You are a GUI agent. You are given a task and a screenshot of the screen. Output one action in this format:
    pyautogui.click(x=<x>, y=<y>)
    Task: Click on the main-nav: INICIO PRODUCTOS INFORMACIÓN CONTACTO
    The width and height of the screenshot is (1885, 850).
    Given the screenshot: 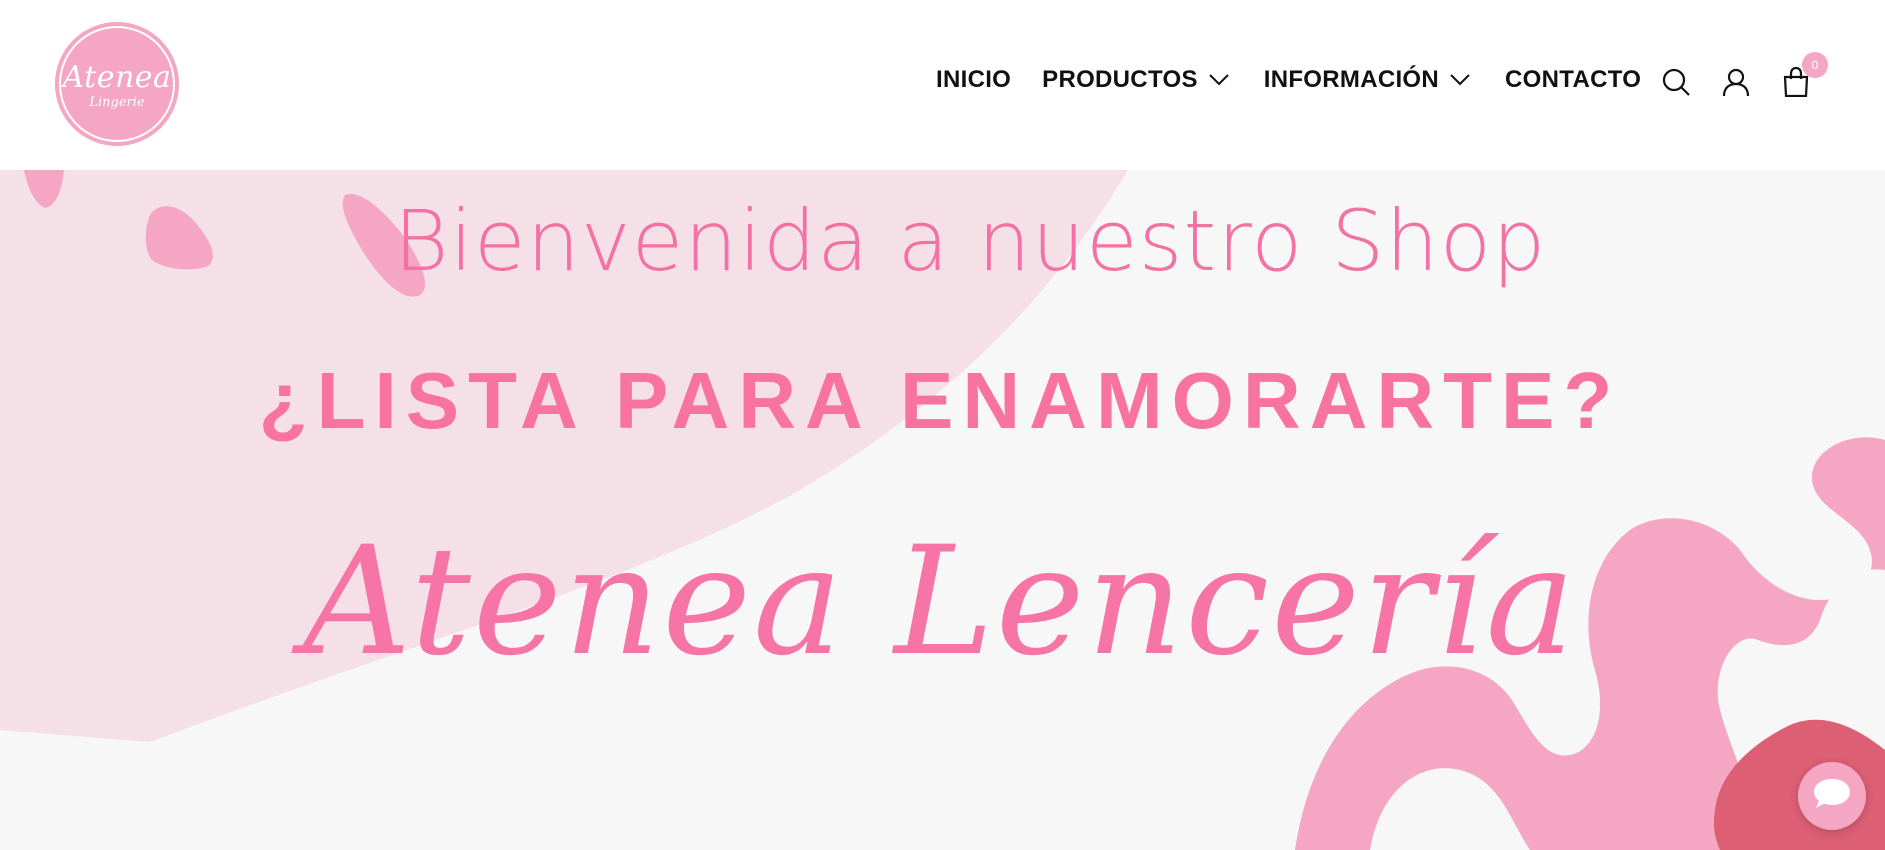 What is the action you would take?
    pyautogui.click(x=1288, y=80)
    